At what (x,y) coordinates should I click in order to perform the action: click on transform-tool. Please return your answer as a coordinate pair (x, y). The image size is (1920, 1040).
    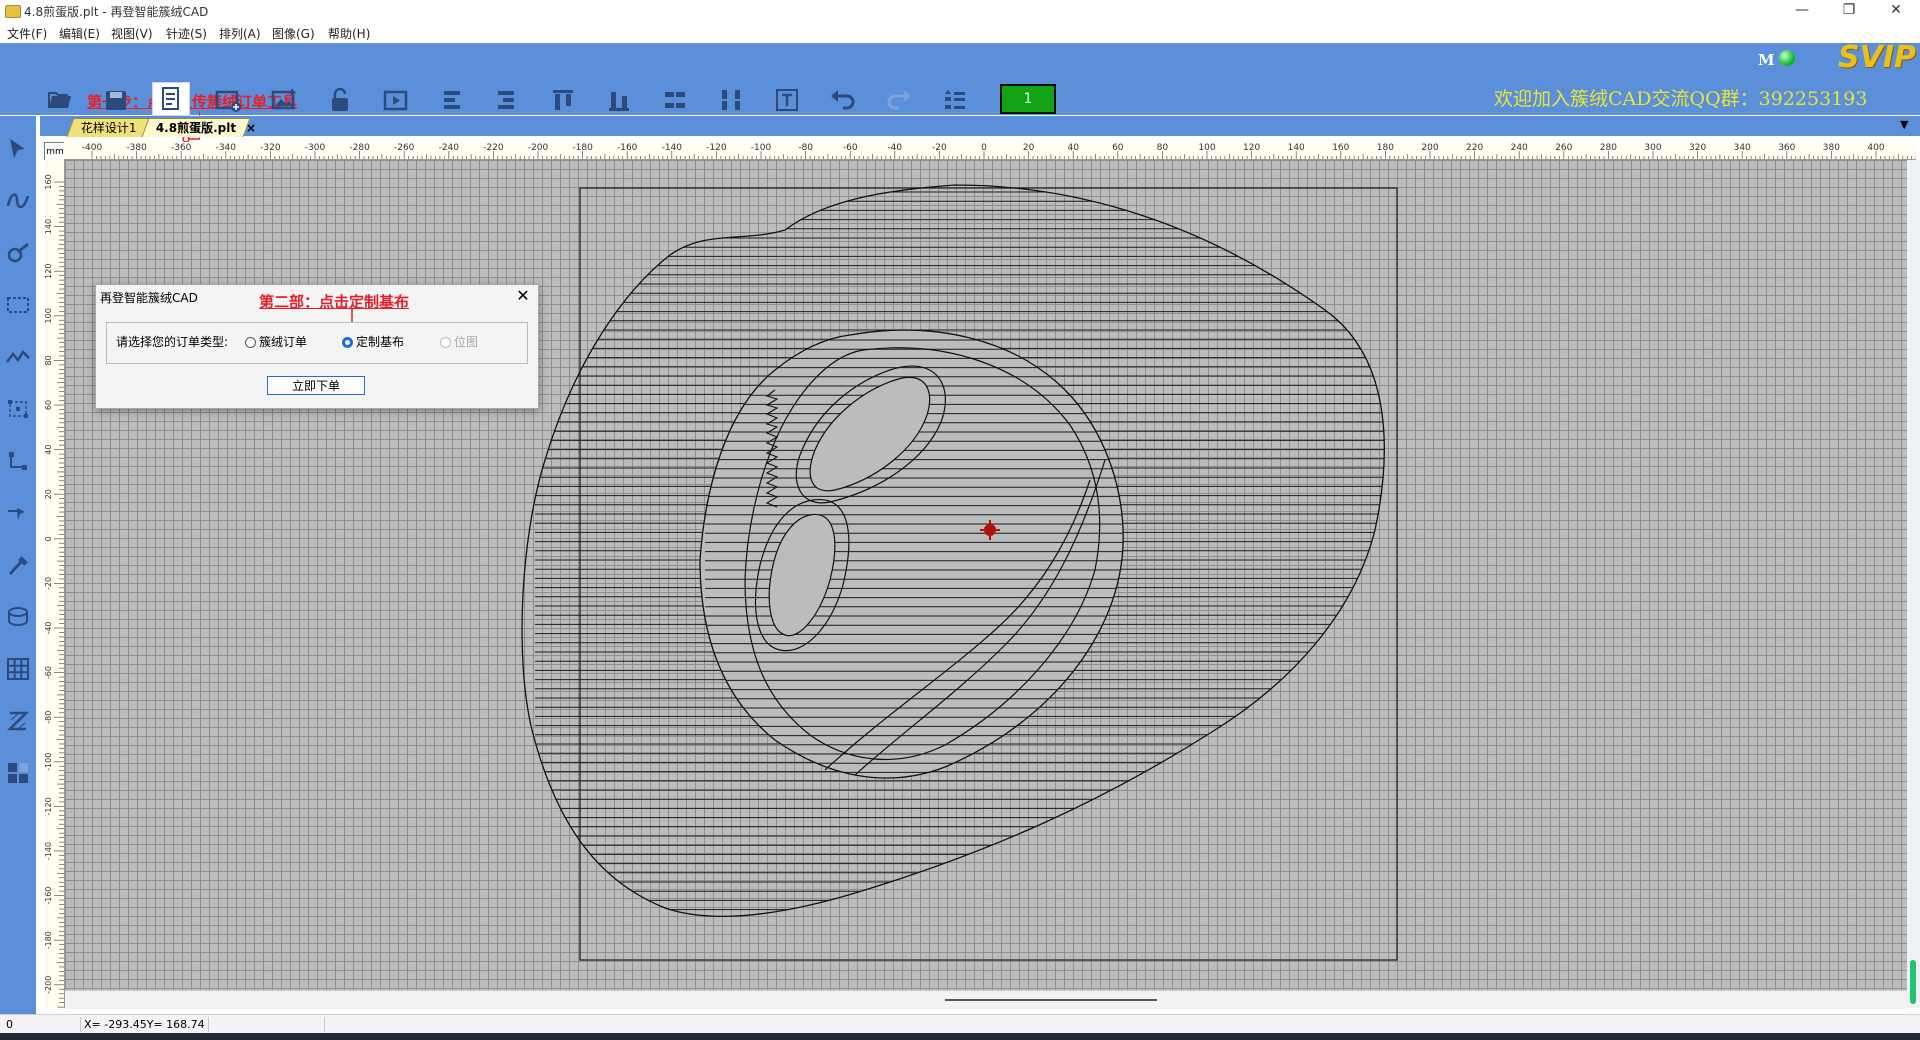
    Looking at the image, I should click on (18, 409).